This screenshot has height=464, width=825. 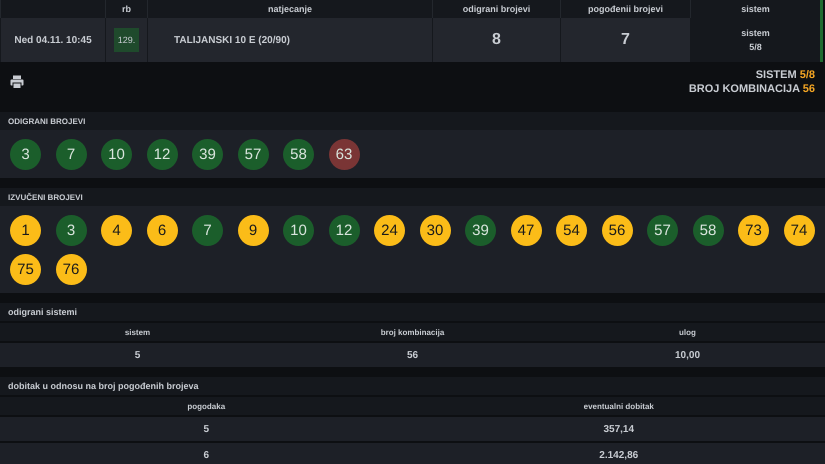 What do you see at coordinates (206, 455) in the screenshot?
I see `table-cell-text: 6` at bounding box center [206, 455].